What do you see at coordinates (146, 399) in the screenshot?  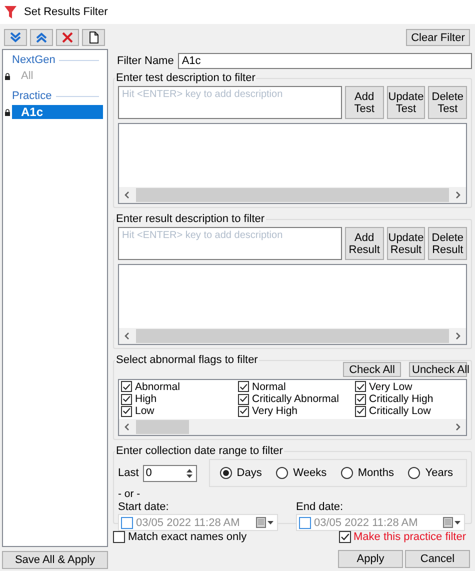 I see `checkbox-label: High` at bounding box center [146, 399].